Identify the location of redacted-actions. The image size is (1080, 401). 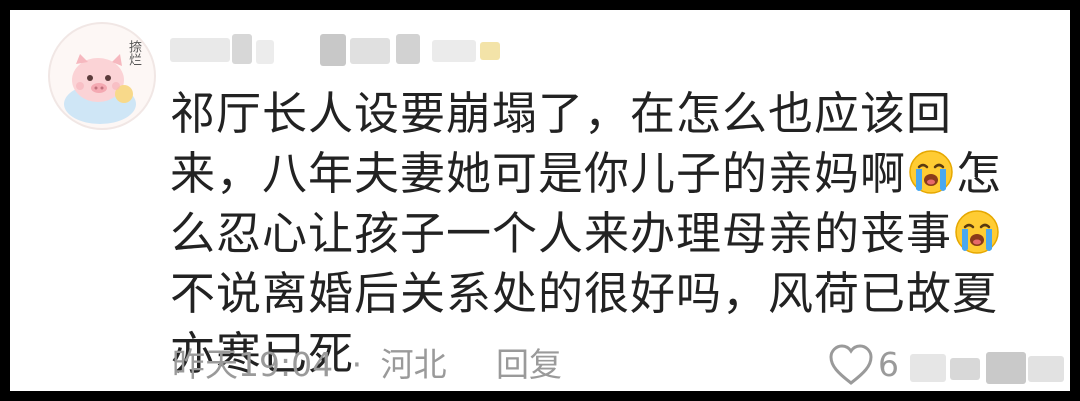
(985, 370).